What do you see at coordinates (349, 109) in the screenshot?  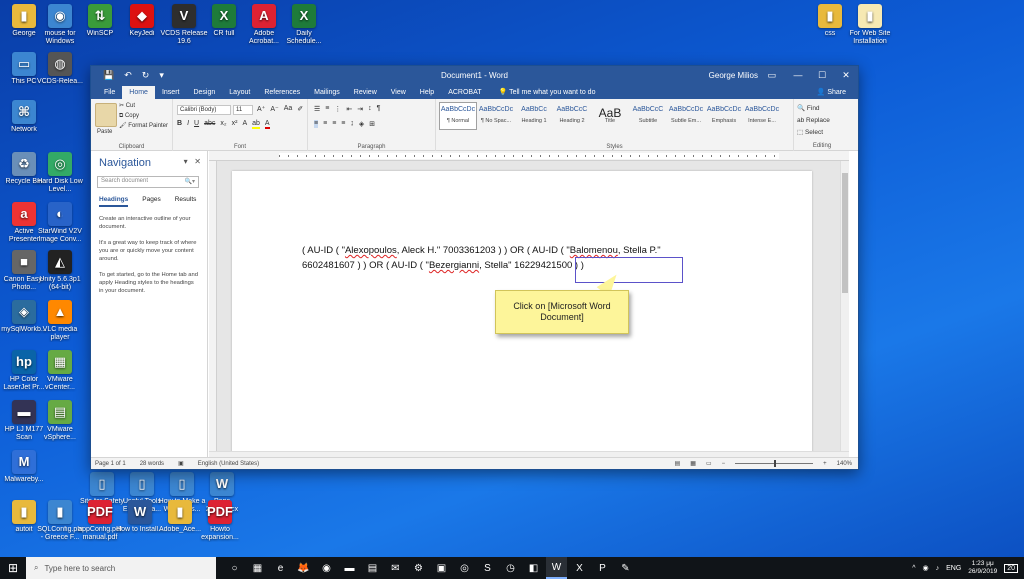 I see `decrease-indent-icon: ⇤` at bounding box center [349, 109].